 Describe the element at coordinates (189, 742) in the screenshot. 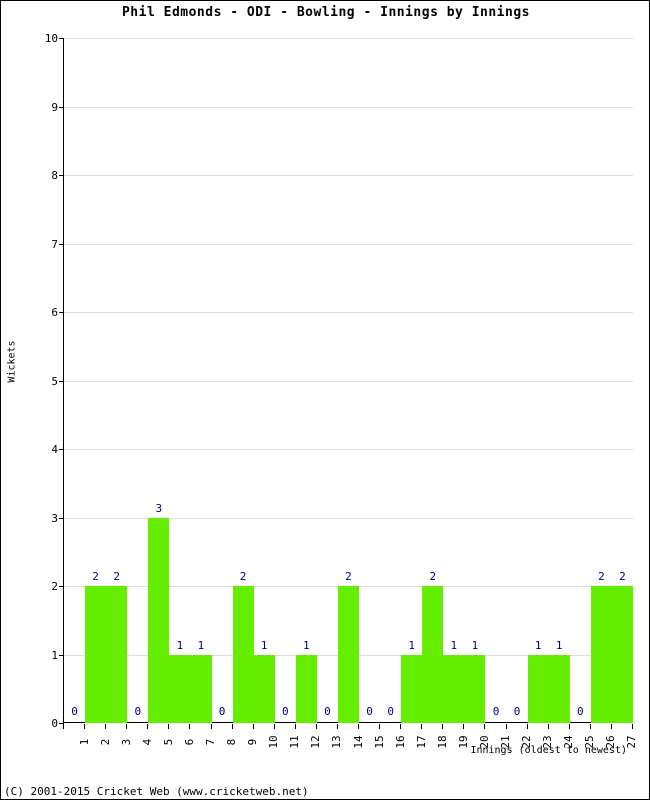

I see `x-axis-tick-label: 6` at that location.